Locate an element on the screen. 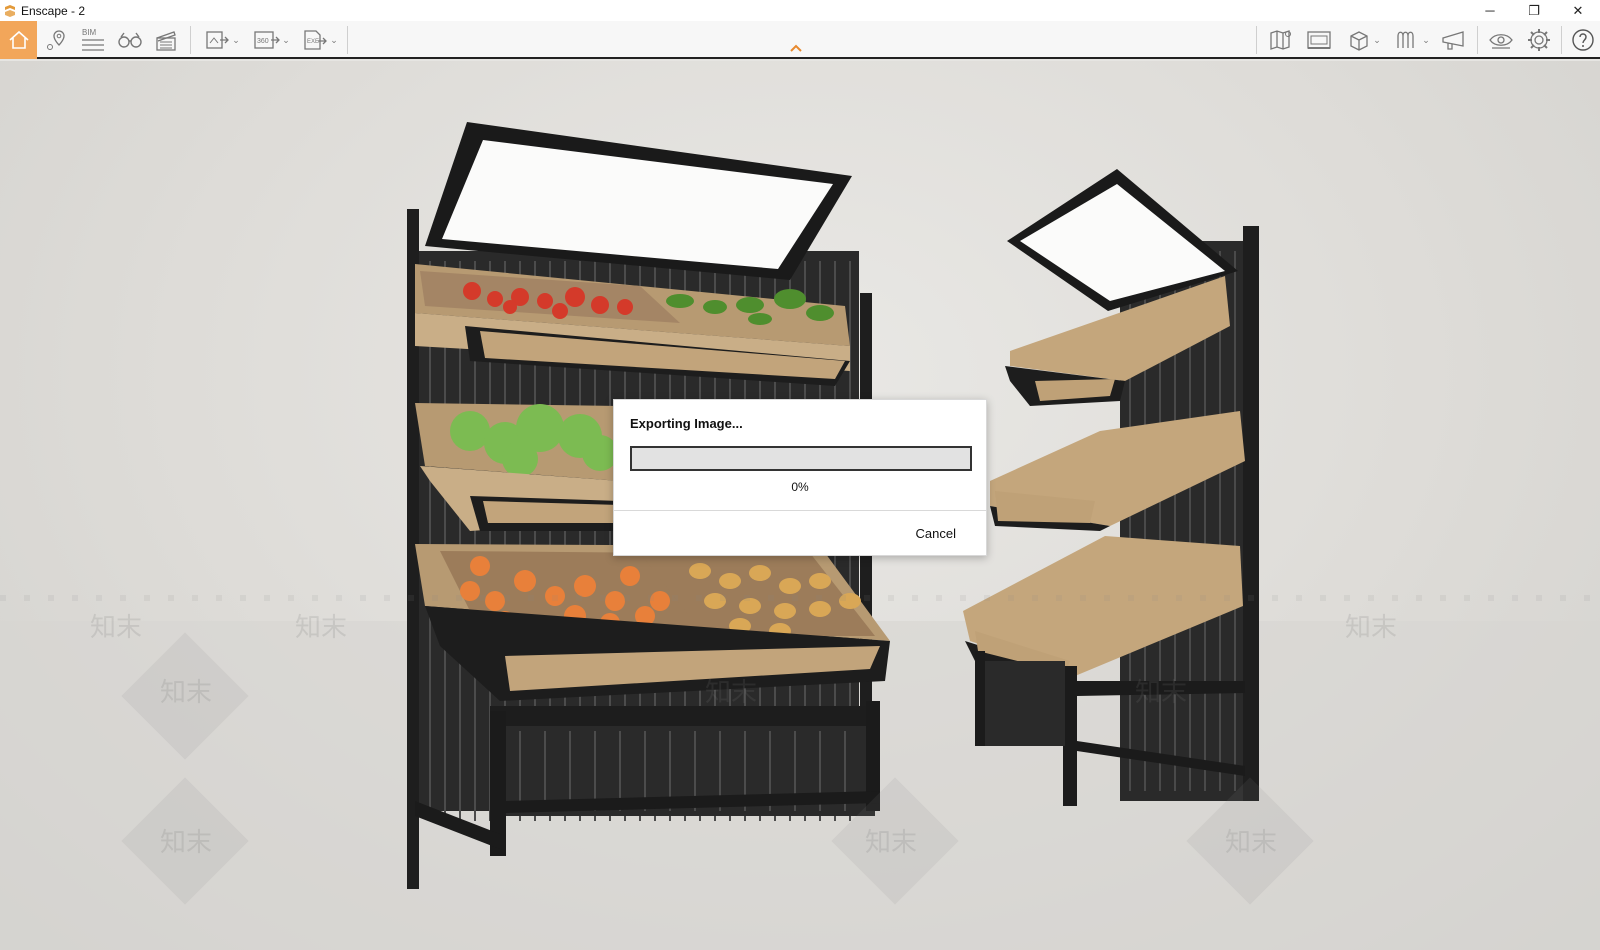 The image size is (1600, 950). title-bar: Enscape - 2 ─ ❐ ✕ is located at coordinates (800, 10).